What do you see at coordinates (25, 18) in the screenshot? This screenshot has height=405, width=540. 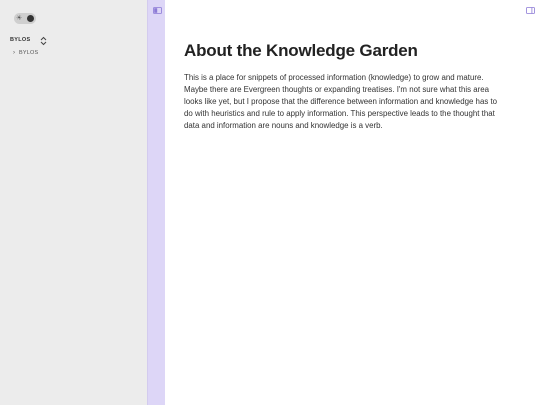 I see `theme-toggle: ☀` at bounding box center [25, 18].